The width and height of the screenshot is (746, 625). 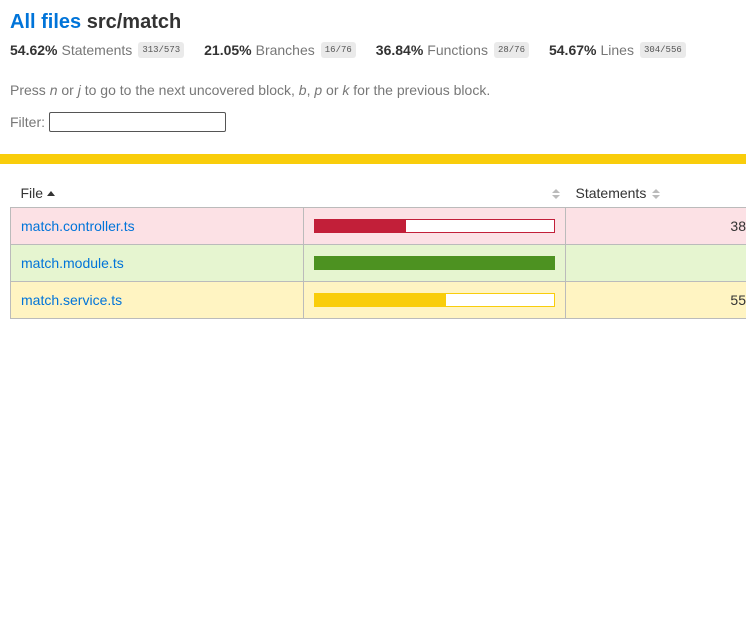 I want to click on file-link: match.service.ts, so click(x=71, y=300).